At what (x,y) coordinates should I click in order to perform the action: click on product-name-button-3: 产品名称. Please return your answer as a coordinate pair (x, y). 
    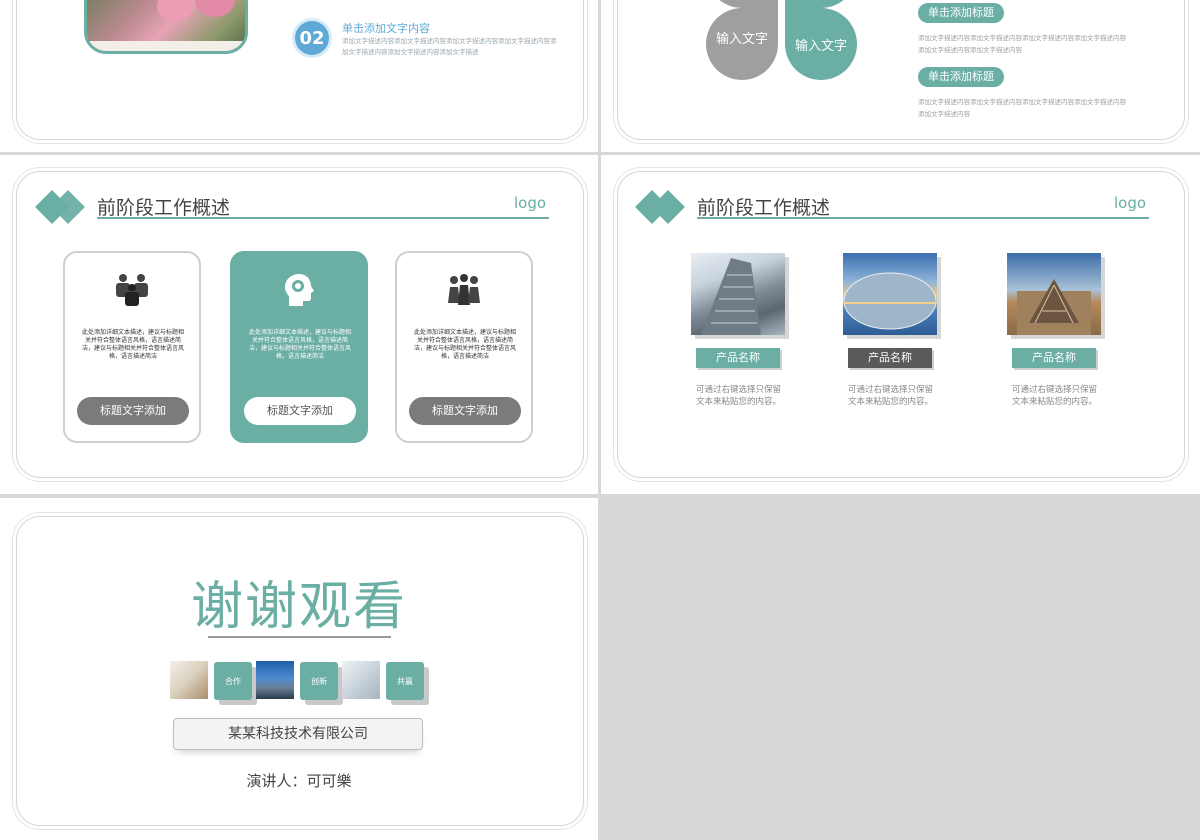
    Looking at the image, I should click on (1054, 358).